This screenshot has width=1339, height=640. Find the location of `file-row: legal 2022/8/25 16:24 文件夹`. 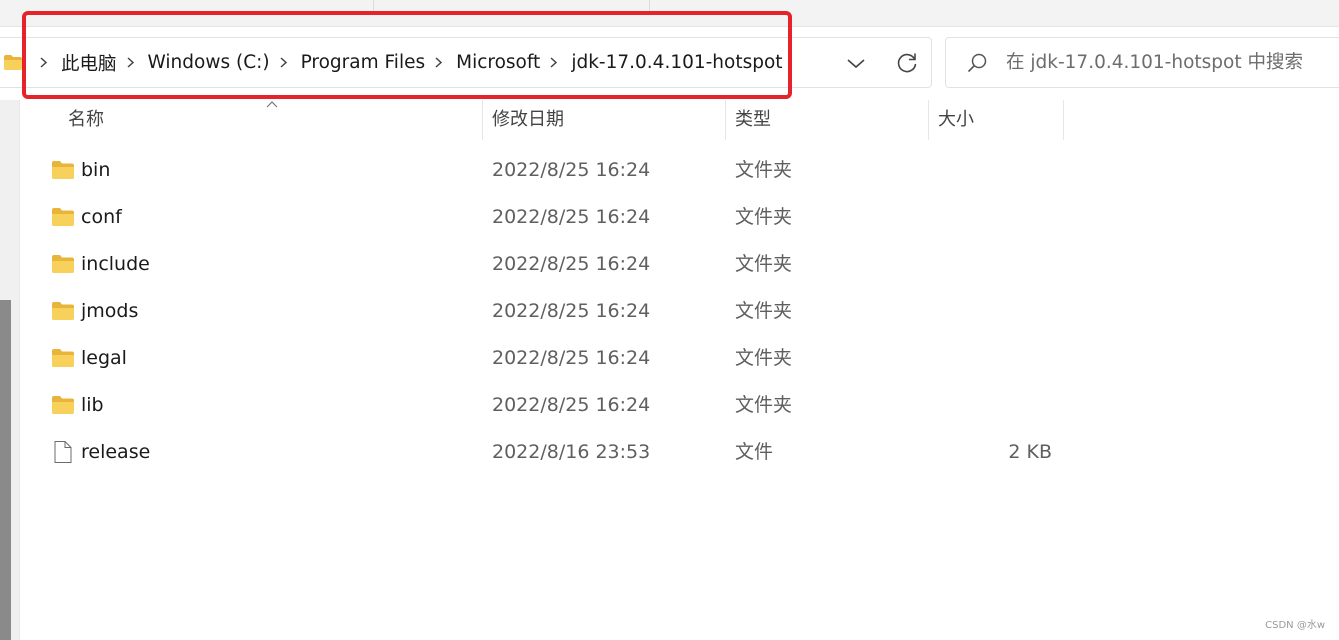

file-row: legal 2022/8/25 16:24 文件夹 is located at coordinates (572, 358).